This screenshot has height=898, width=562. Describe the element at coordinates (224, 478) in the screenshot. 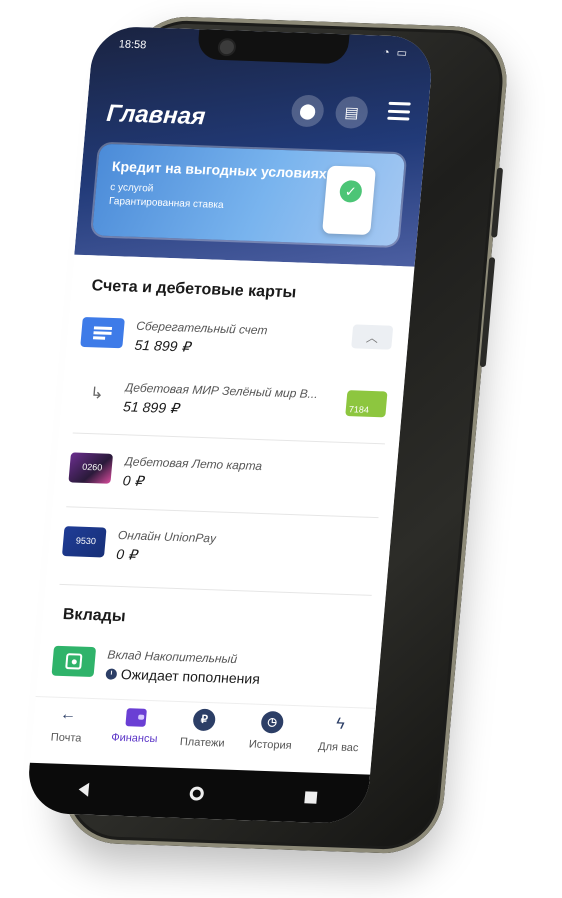

I see `card-row: 0260 Дебетовая Лето карта 0 ₽` at that location.